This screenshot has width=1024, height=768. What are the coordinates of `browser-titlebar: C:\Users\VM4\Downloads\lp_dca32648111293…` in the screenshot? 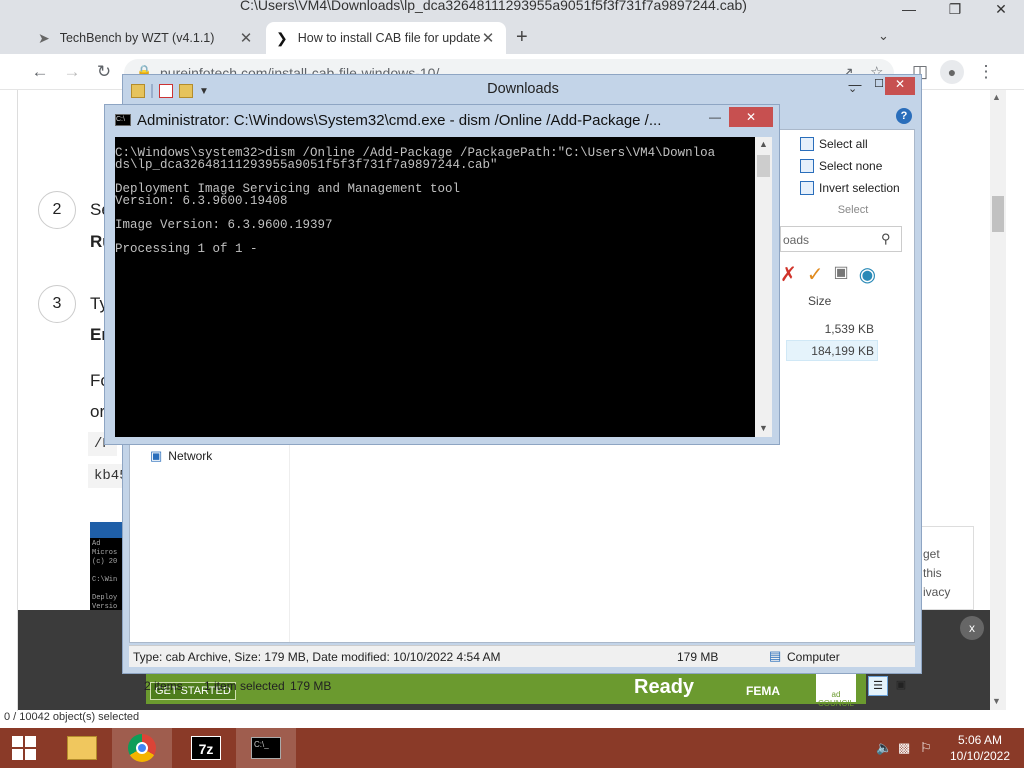 It's located at (512, 10).